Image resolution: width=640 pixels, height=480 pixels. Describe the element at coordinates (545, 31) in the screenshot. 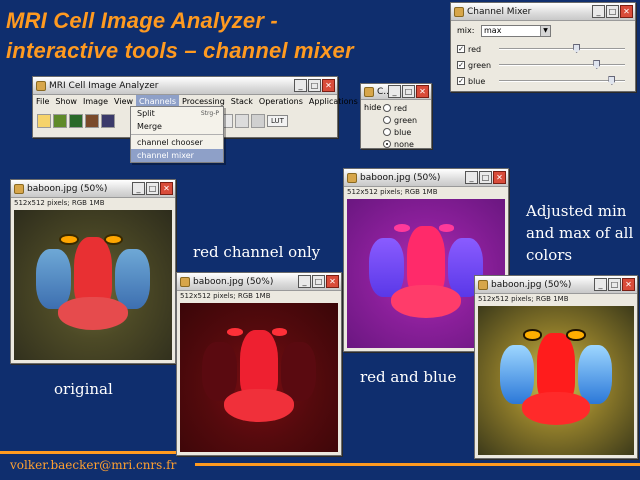

I see `chevron-down-icon: ▼` at that location.